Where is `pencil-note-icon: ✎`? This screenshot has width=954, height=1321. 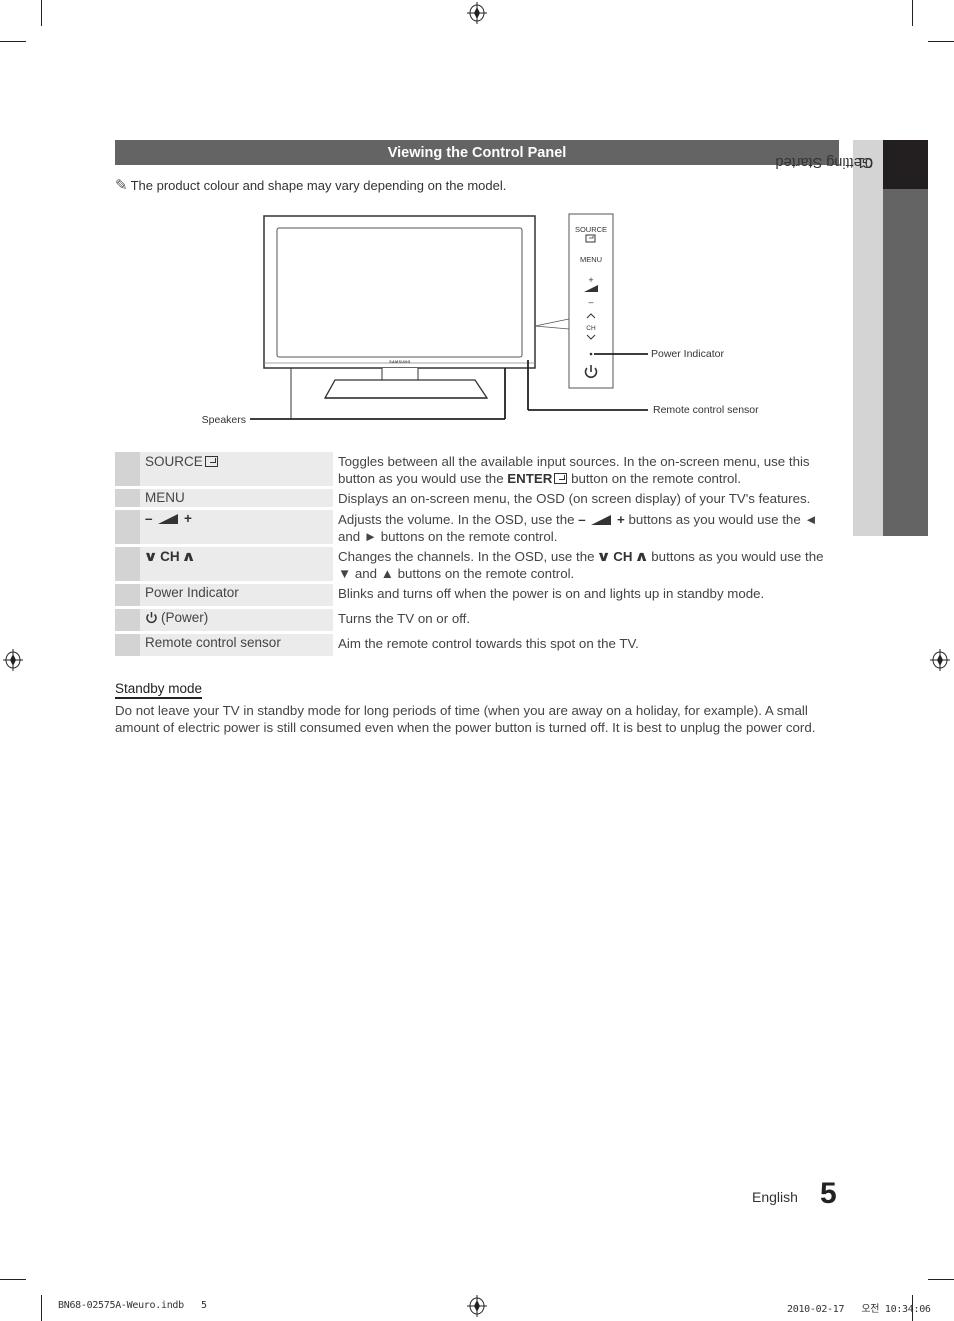
pencil-note-icon: ✎ is located at coordinates (121, 185).